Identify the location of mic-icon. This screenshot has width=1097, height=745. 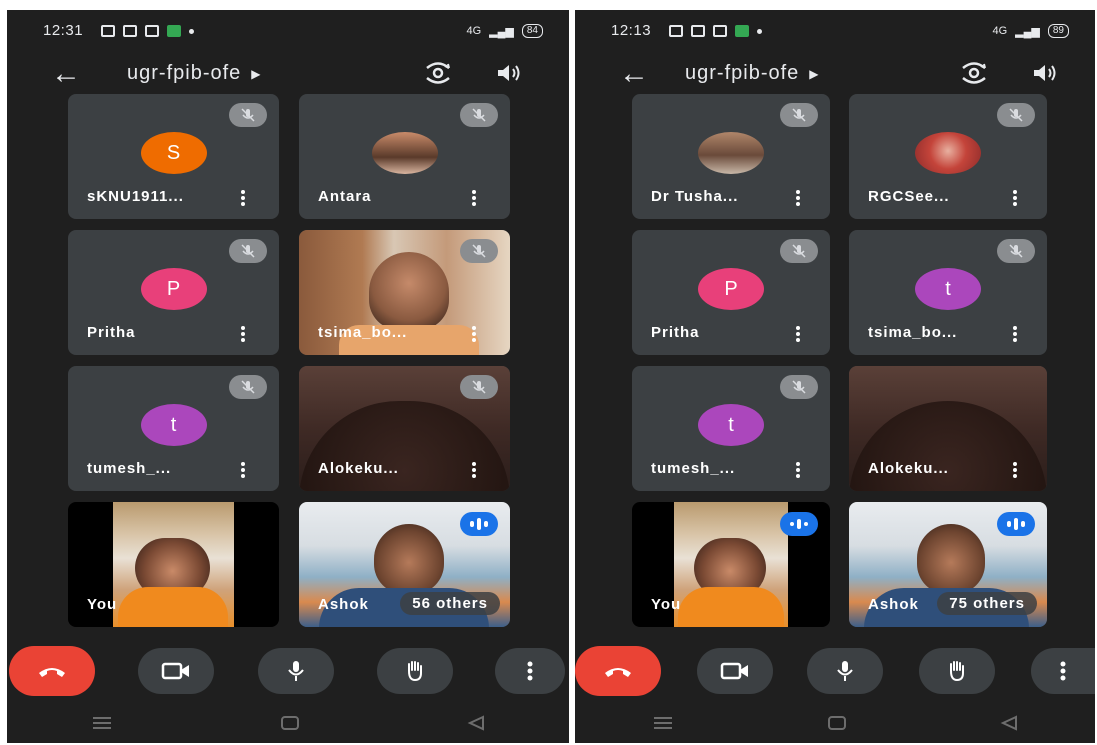
(296, 671).